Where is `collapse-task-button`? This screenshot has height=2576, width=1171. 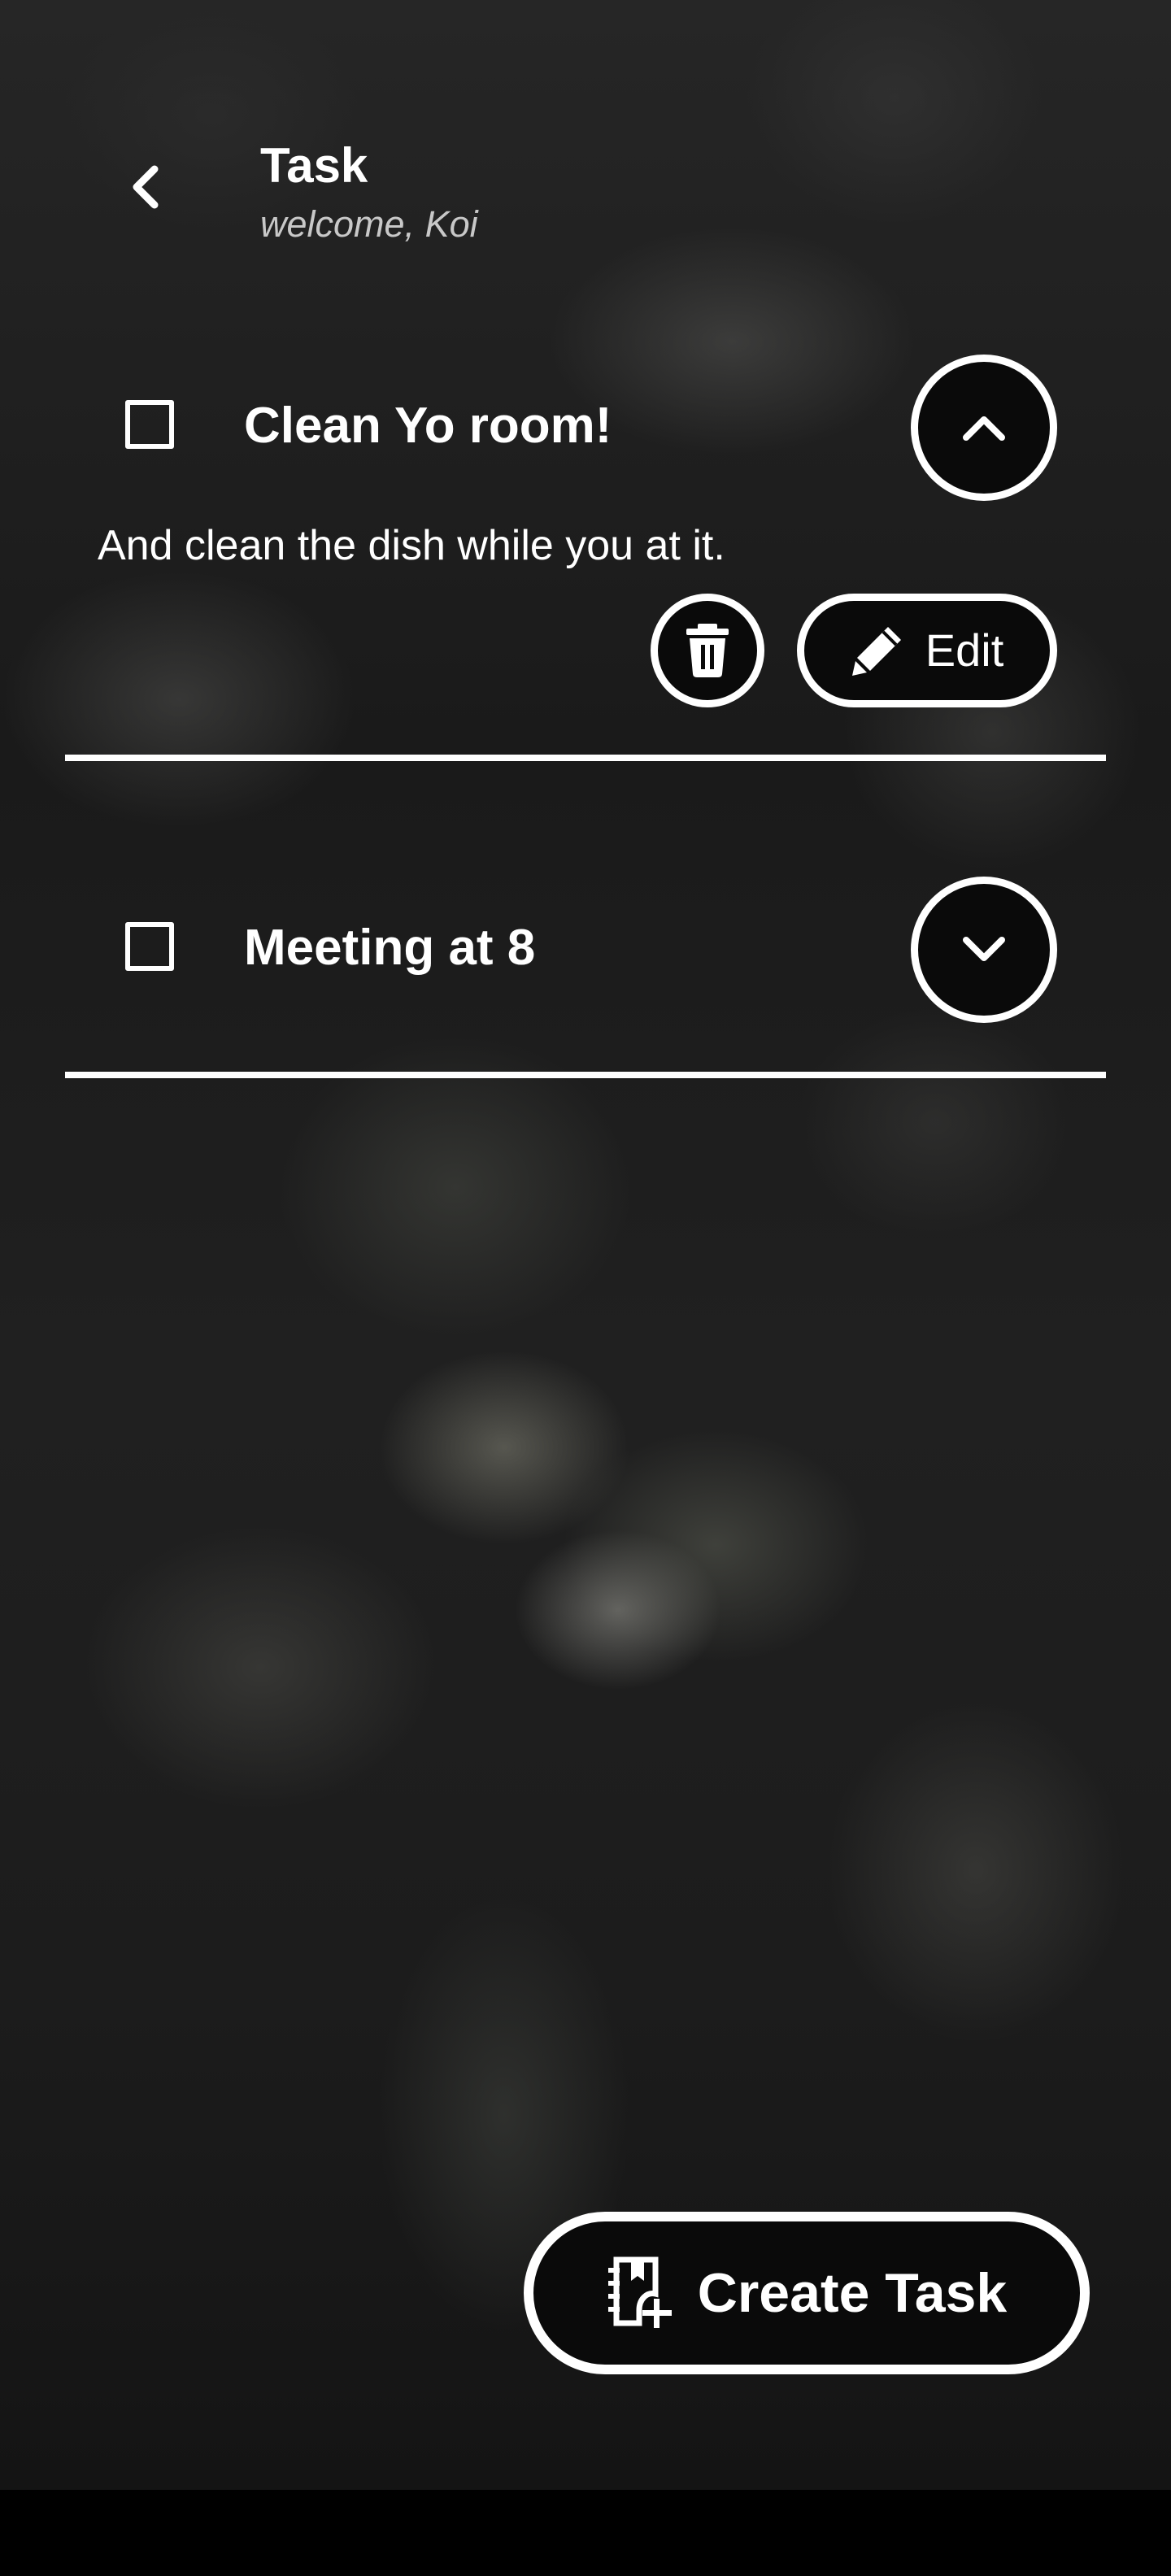
collapse-task-button is located at coordinates (984, 428).